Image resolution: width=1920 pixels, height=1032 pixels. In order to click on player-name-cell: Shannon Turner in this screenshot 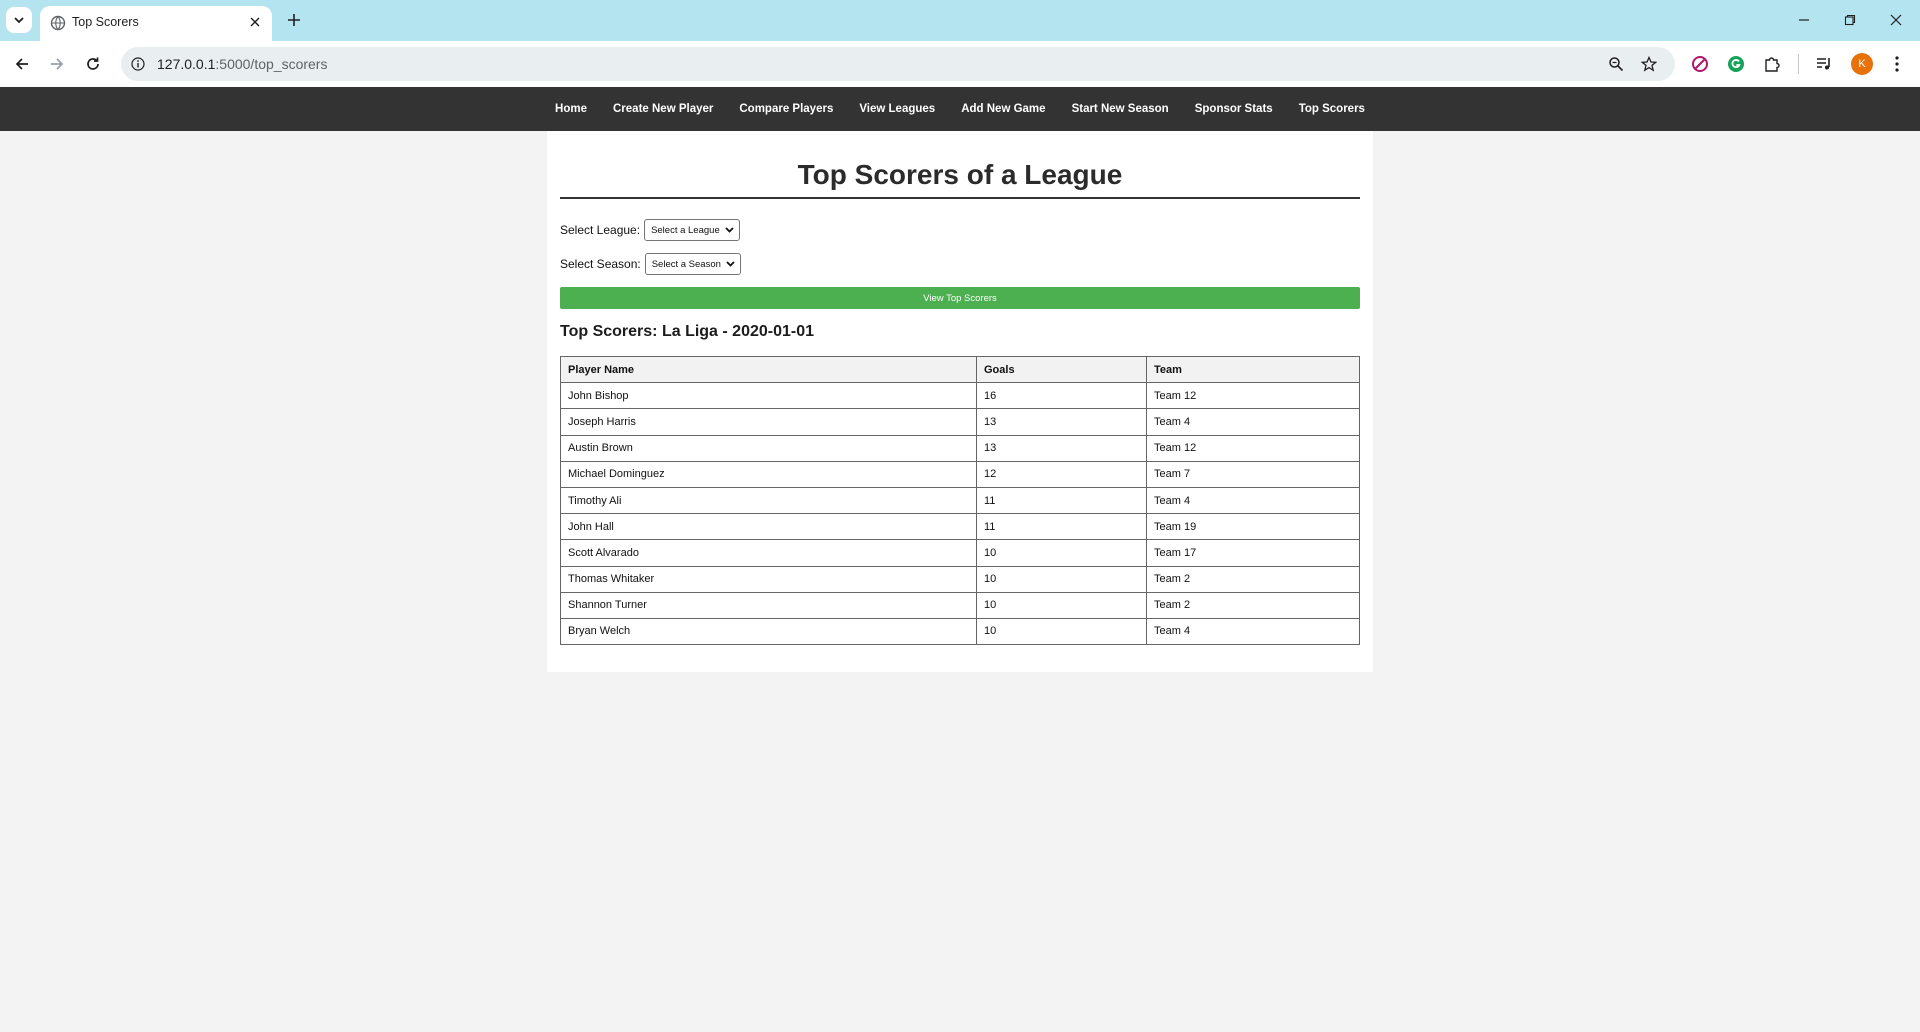, I will do `click(768, 605)`.